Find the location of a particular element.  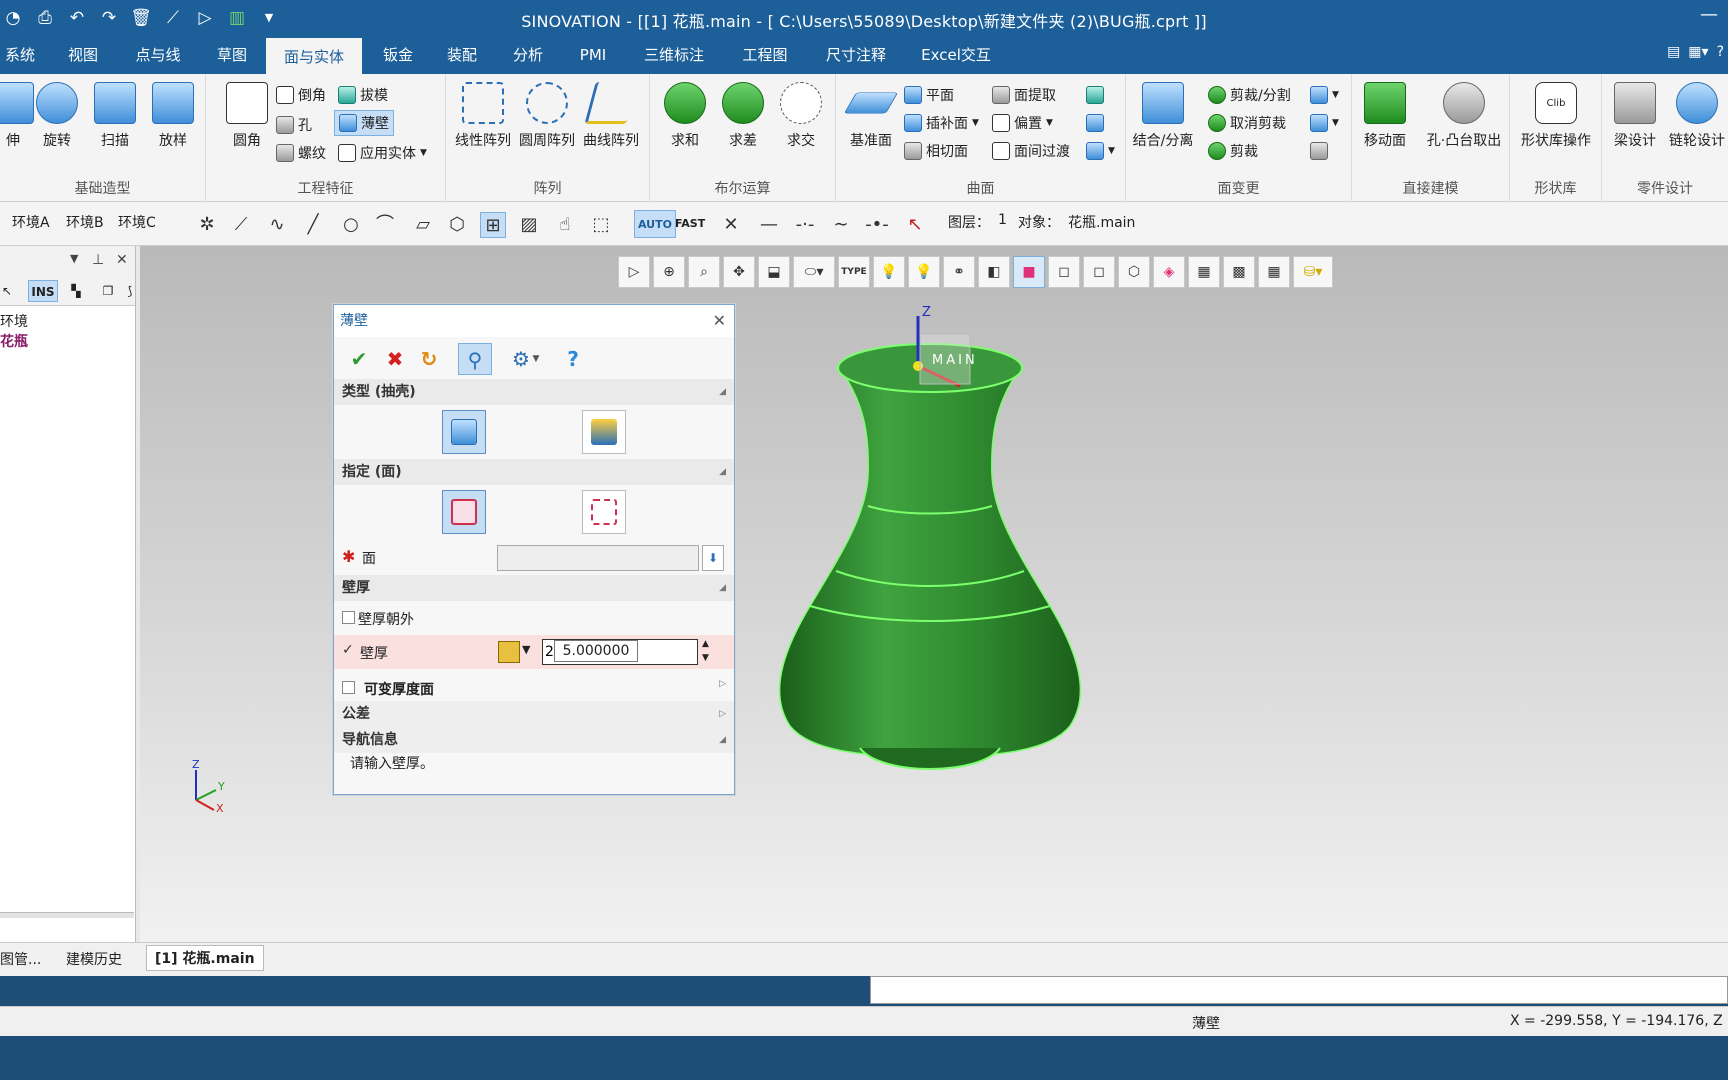

play-view-icon: ▷ is located at coordinates (634, 272).